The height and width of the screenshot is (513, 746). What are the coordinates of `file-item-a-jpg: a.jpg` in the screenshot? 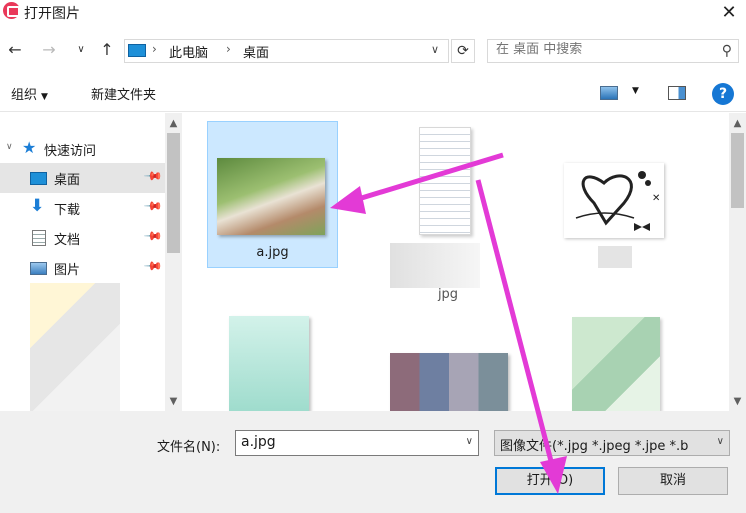 It's located at (272, 194).